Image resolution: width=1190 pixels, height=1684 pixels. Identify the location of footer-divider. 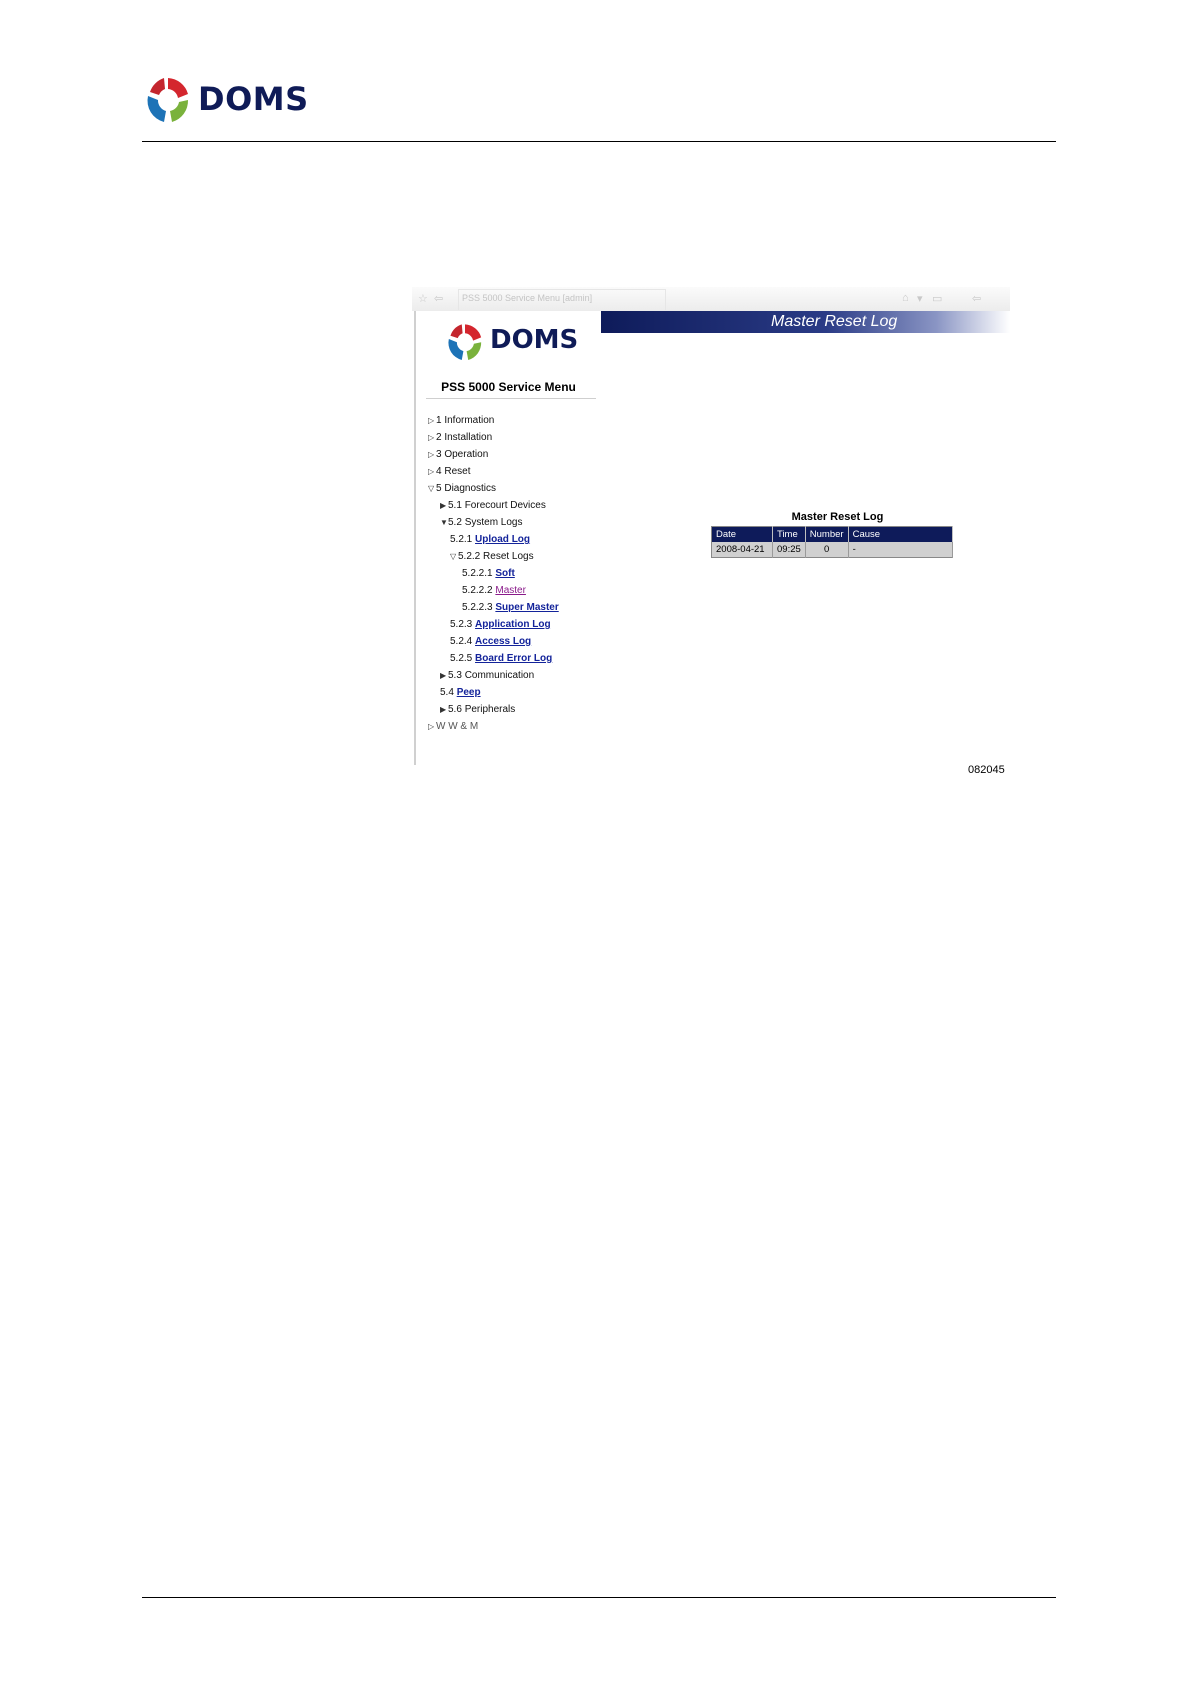
(599, 1597).